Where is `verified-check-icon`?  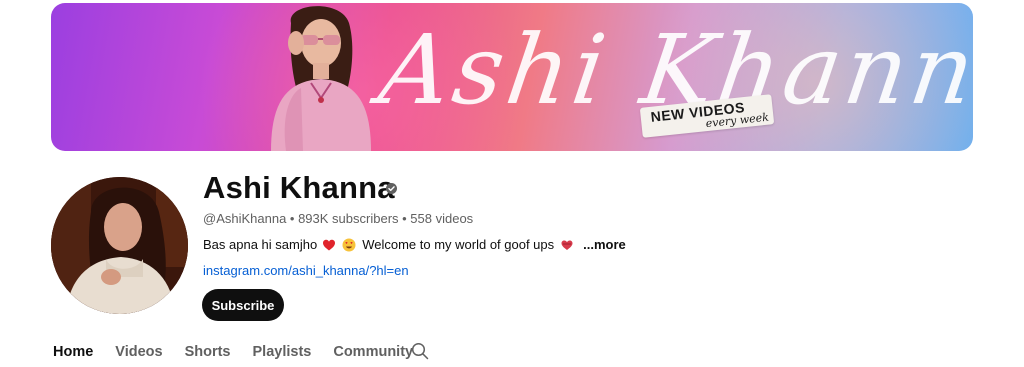 verified-check-icon is located at coordinates (391, 188).